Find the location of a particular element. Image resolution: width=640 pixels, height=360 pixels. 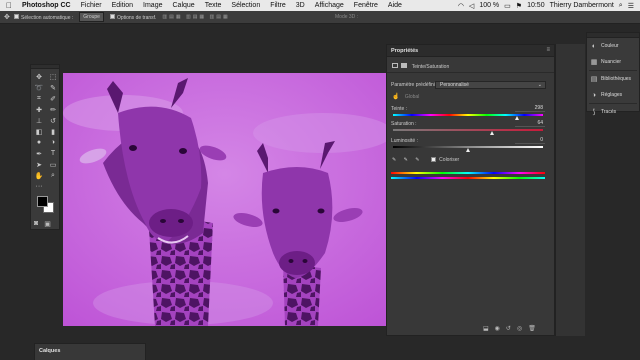

clone-stamp-icon: ⊥ is located at coordinates (39, 120).